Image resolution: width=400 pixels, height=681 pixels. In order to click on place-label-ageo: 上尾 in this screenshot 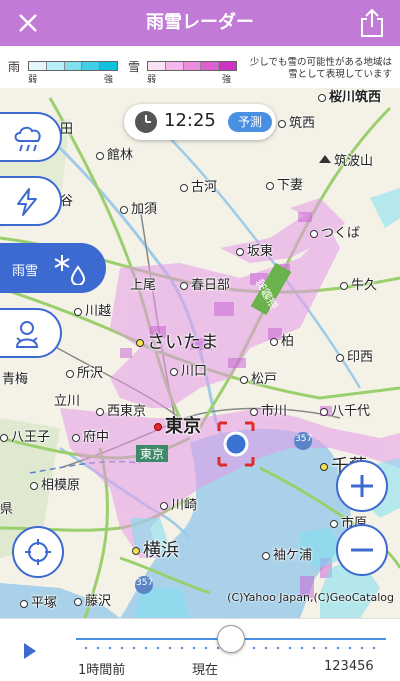, I will do `click(143, 285)`.